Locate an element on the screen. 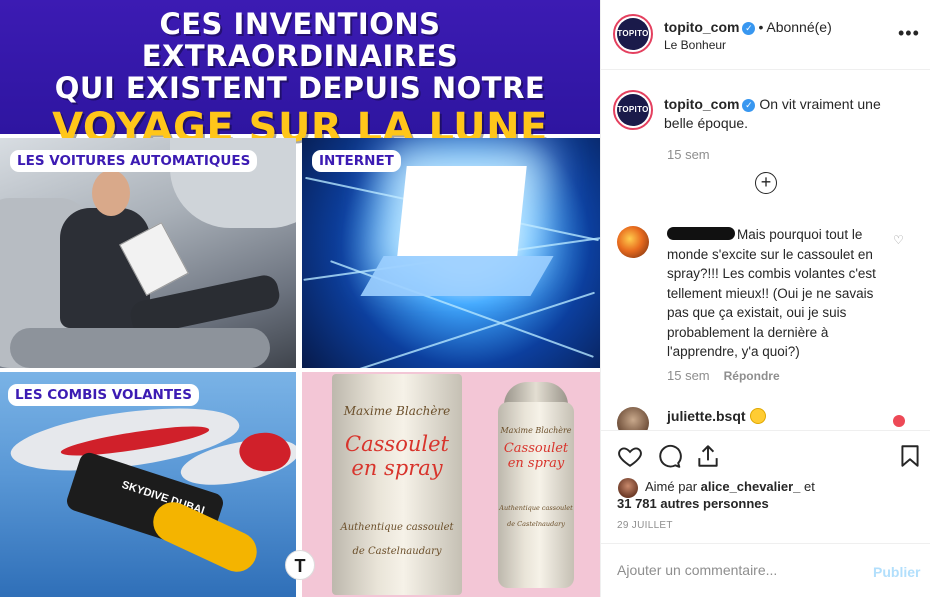 The width and height of the screenshot is (930, 597). liked-by-line: Aimé par alice_chevalier_ et is located at coordinates (730, 486).